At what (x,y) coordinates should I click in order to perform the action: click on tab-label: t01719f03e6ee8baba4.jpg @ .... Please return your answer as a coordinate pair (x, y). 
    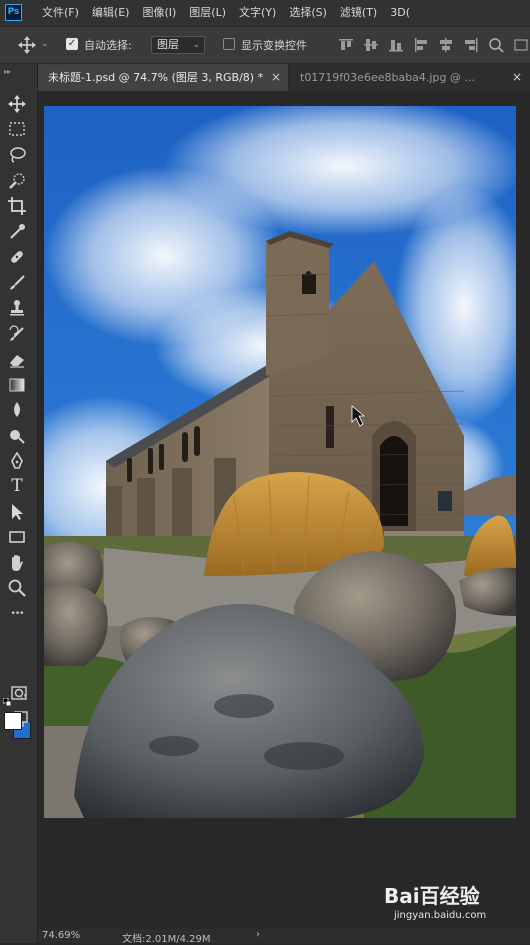
    Looking at the image, I should click on (387, 77).